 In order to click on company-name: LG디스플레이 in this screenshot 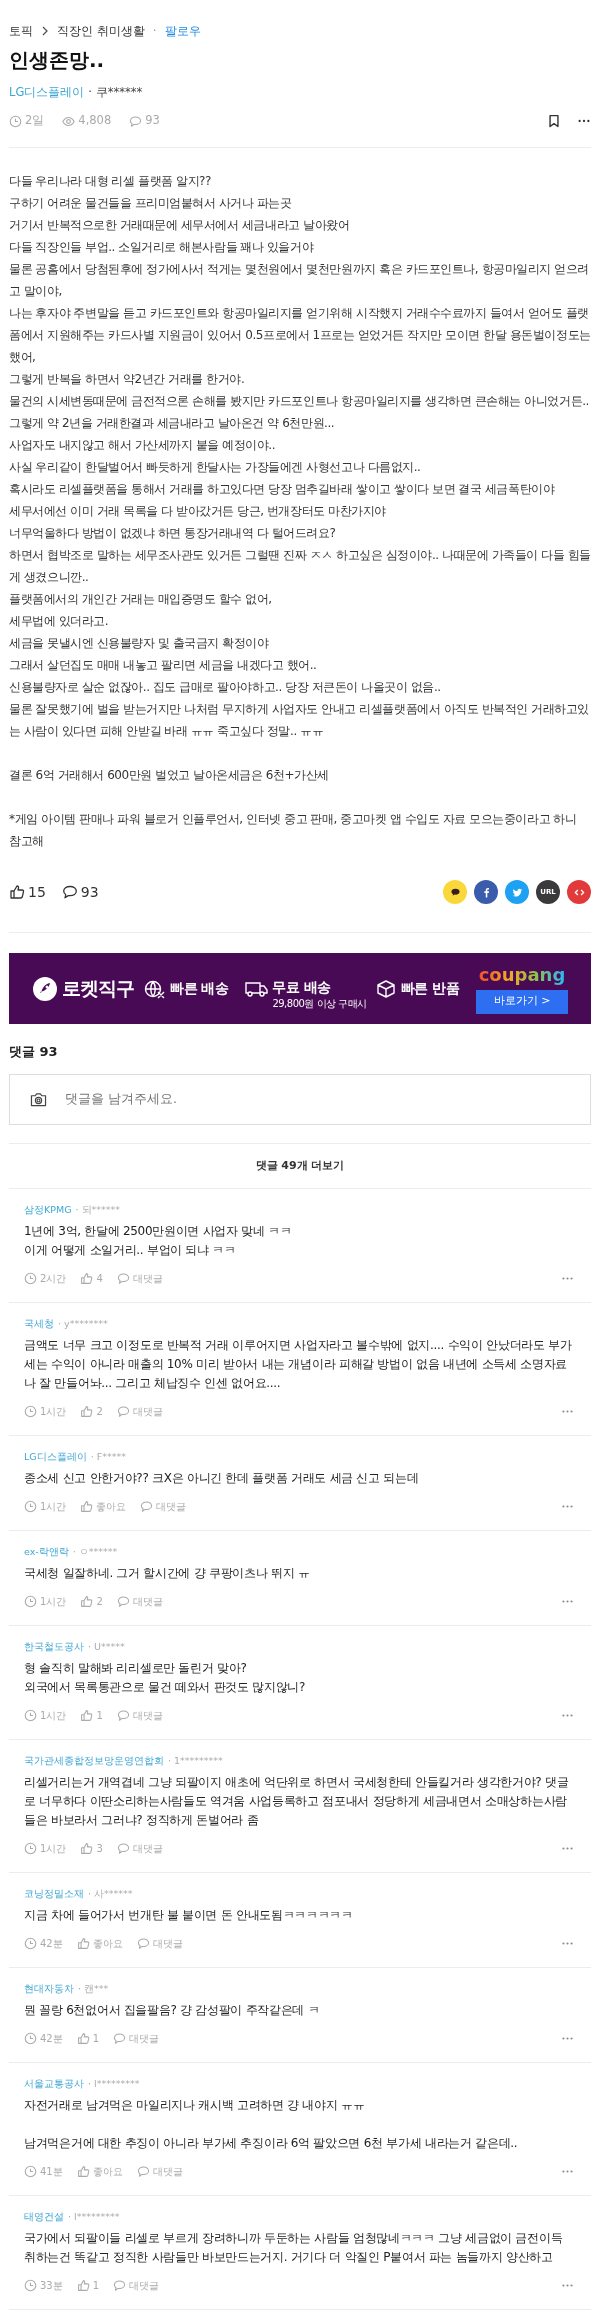, I will do `click(55, 1457)`.